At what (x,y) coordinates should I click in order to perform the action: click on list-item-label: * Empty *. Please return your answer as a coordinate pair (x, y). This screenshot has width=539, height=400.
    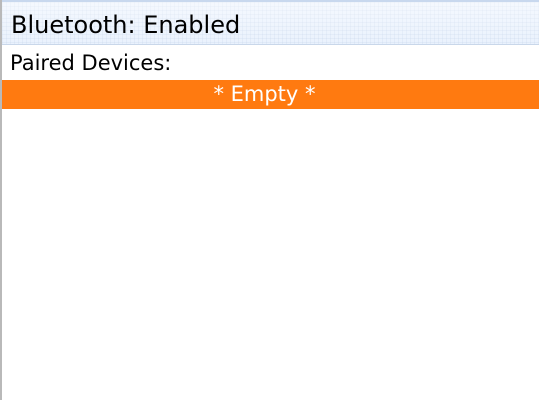
    Looking at the image, I should click on (264, 94).